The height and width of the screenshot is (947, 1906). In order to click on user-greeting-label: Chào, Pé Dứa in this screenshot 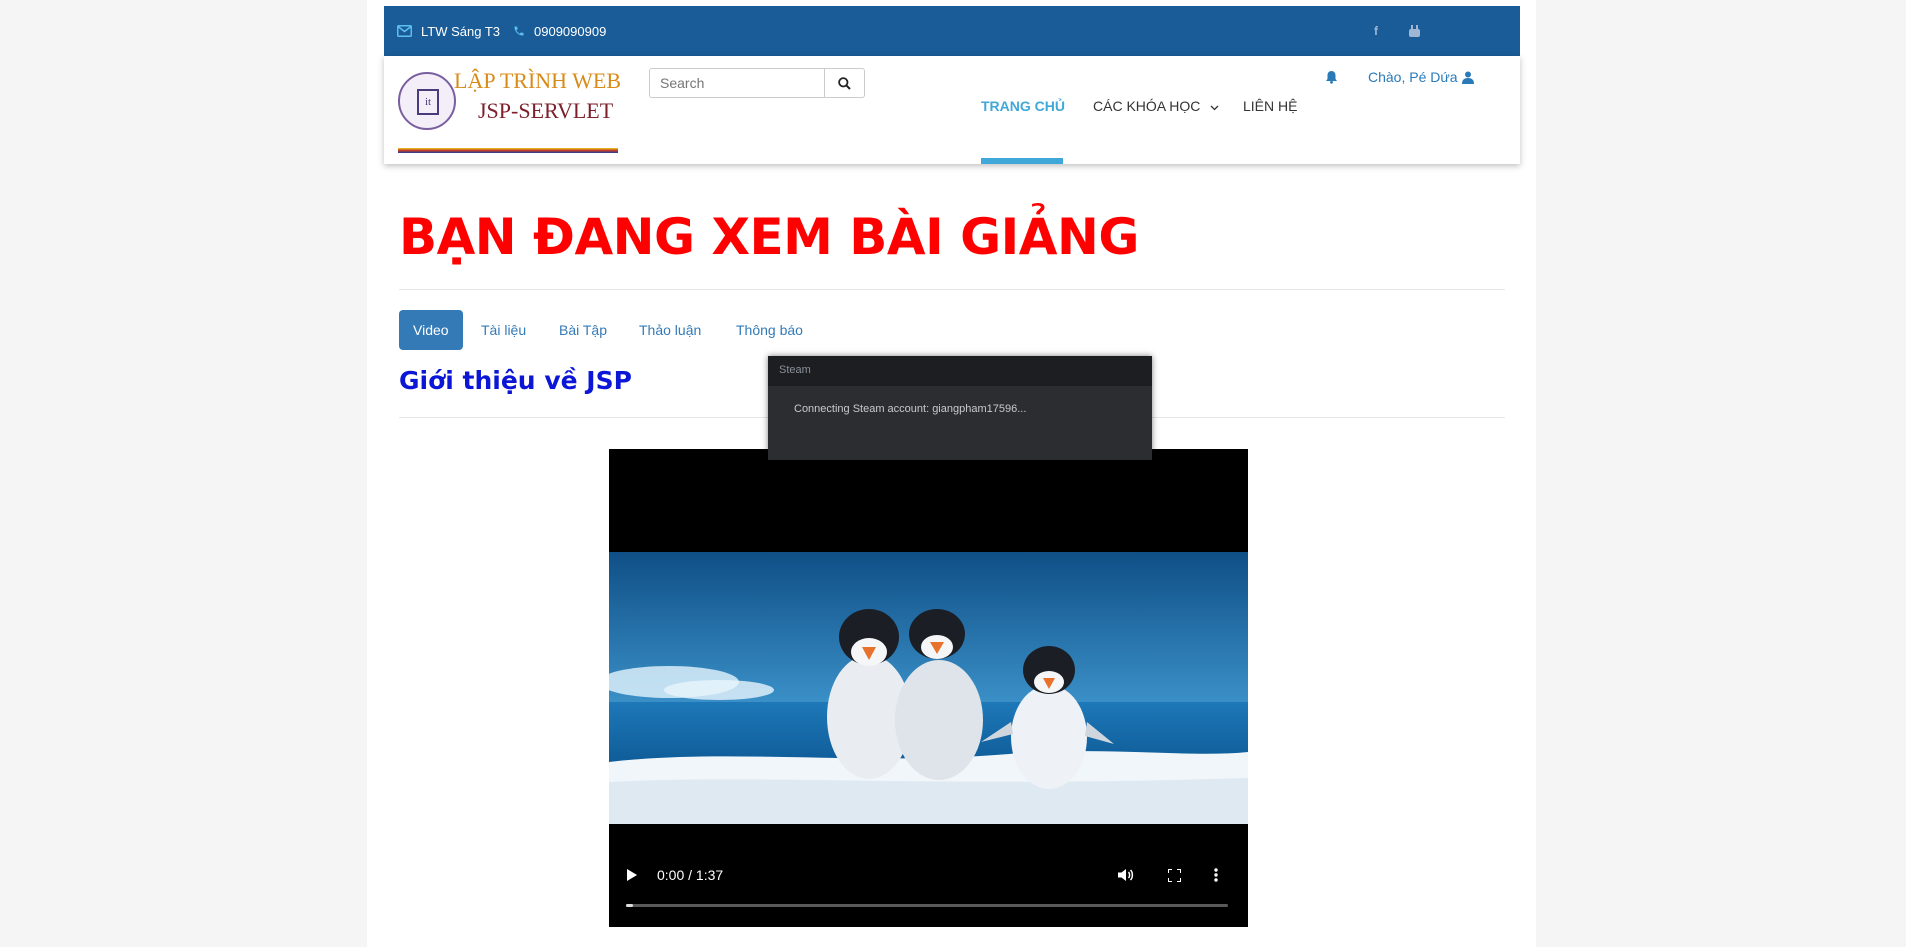, I will do `click(1413, 77)`.